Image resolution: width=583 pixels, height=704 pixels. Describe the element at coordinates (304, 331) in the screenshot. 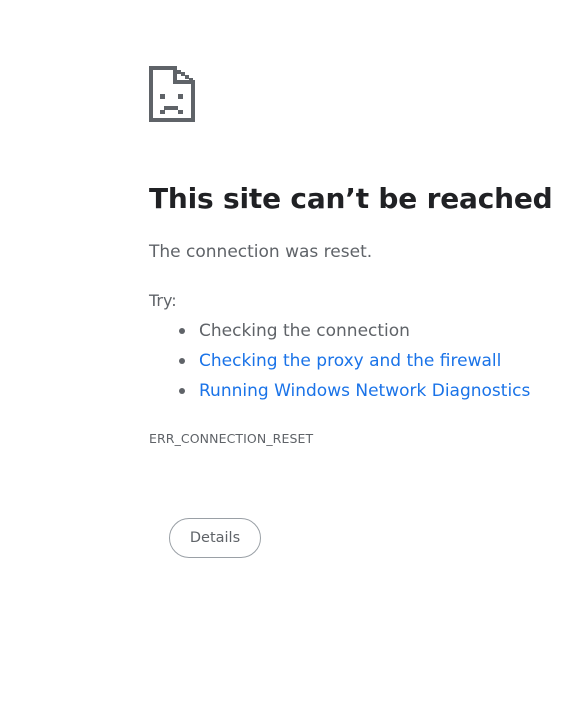

I see `suggestion-text: Checking the connection` at that location.